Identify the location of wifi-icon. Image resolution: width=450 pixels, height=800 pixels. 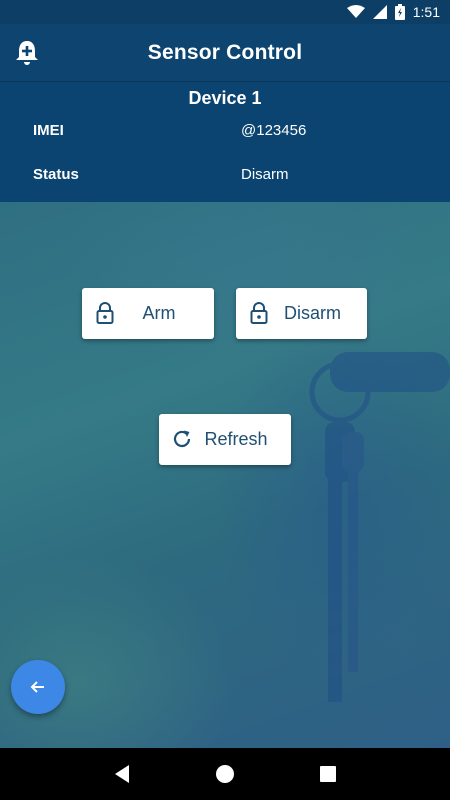
(355, 12).